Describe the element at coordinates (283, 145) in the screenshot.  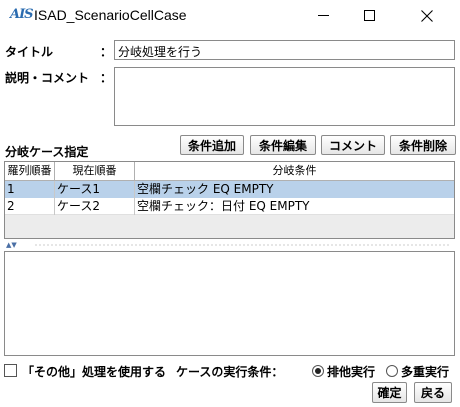
I see `edit-condition-button: 条件編集` at that location.